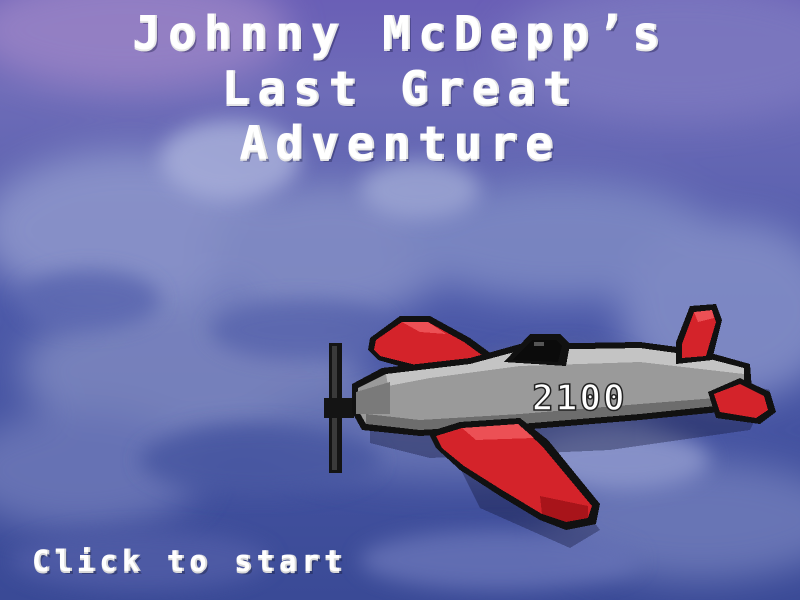  I want to click on title-line-2: Last Great, so click(400, 88).